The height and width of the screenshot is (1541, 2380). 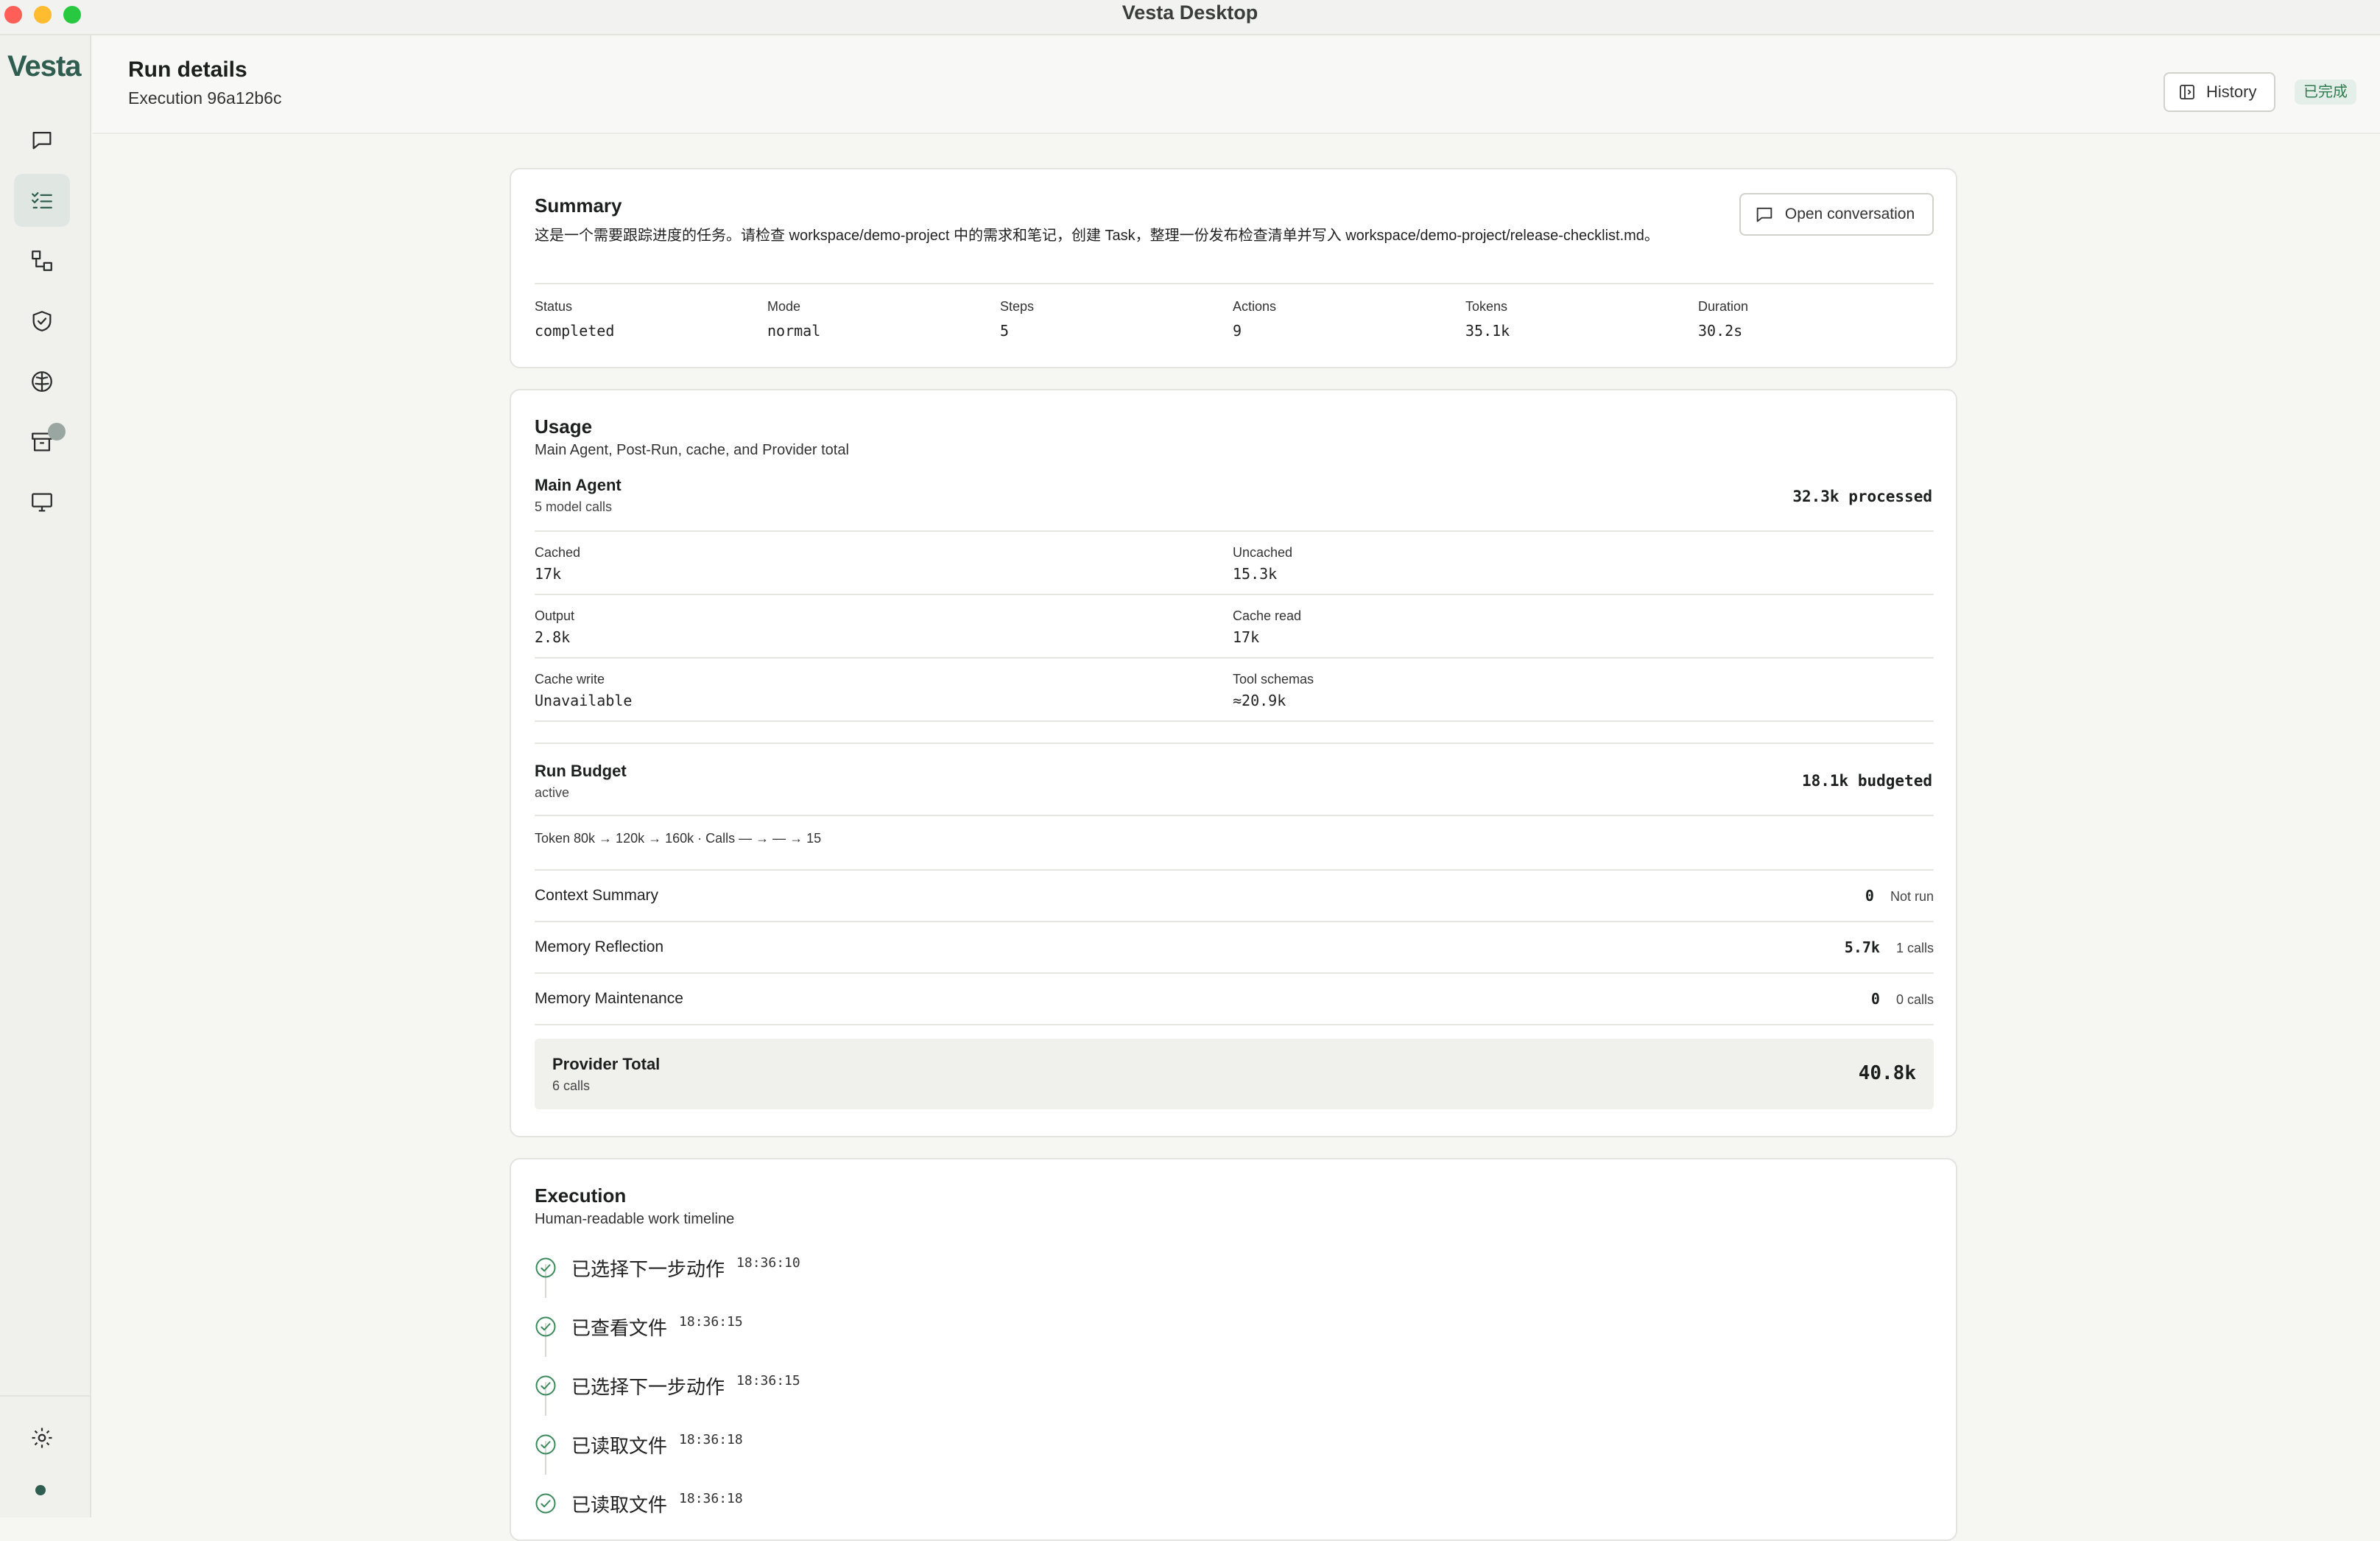 What do you see at coordinates (574, 507) in the screenshot?
I see `main-agent-calls: 5 model calls` at bounding box center [574, 507].